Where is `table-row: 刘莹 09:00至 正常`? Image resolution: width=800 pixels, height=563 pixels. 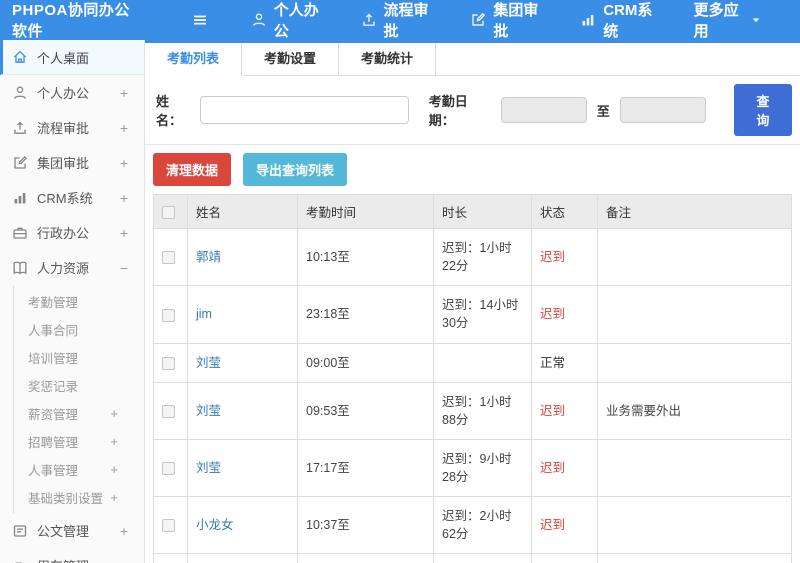 table-row: 刘莹 09:00至 正常 is located at coordinates (472, 362).